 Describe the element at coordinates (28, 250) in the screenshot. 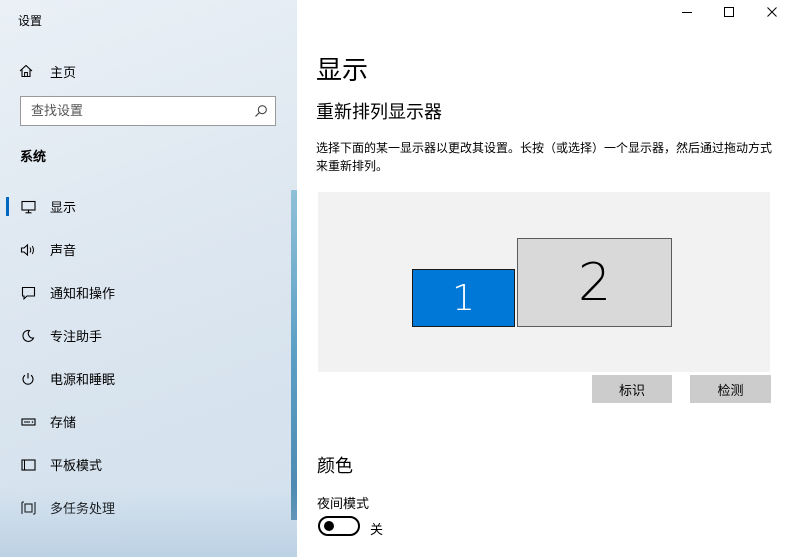

I see `speaker-icon` at that location.